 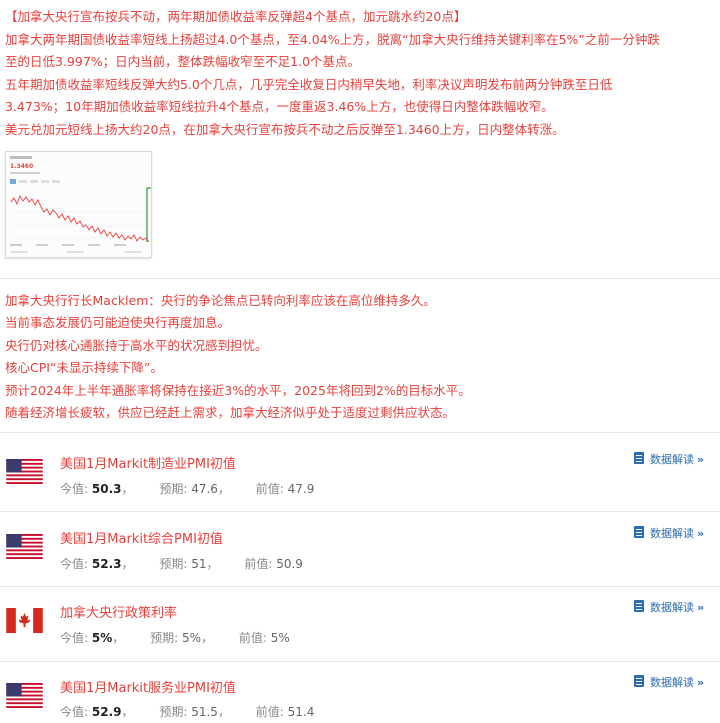 What do you see at coordinates (191, 638) in the screenshot?
I see `forecast-value: 5%` at bounding box center [191, 638].